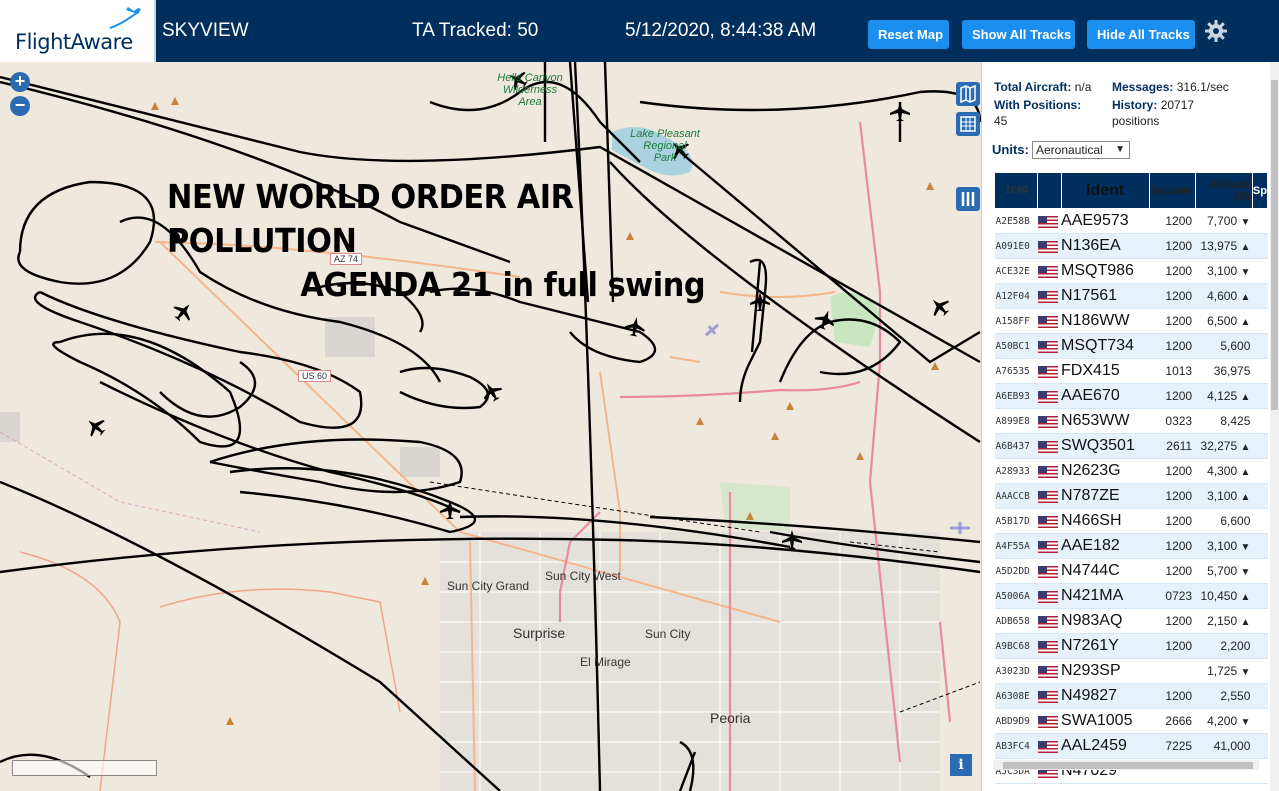 This screenshot has width=1279, height=791. I want to click on altitude-cell: 1,725 ▼, so click(1224, 671).